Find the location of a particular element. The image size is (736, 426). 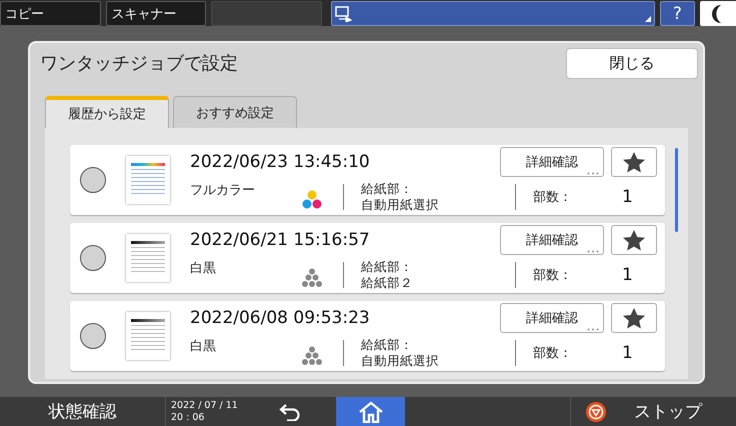

tab: おすすめ設定 is located at coordinates (235, 112).